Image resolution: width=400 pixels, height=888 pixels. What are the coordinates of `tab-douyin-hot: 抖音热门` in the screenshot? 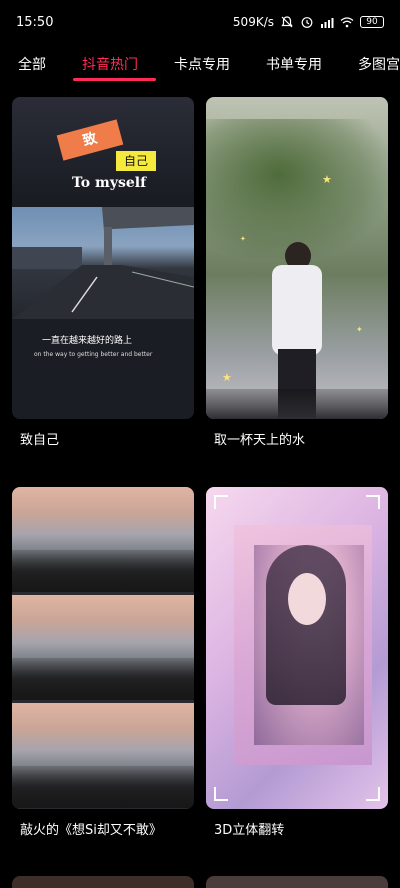 It's located at (110, 64).